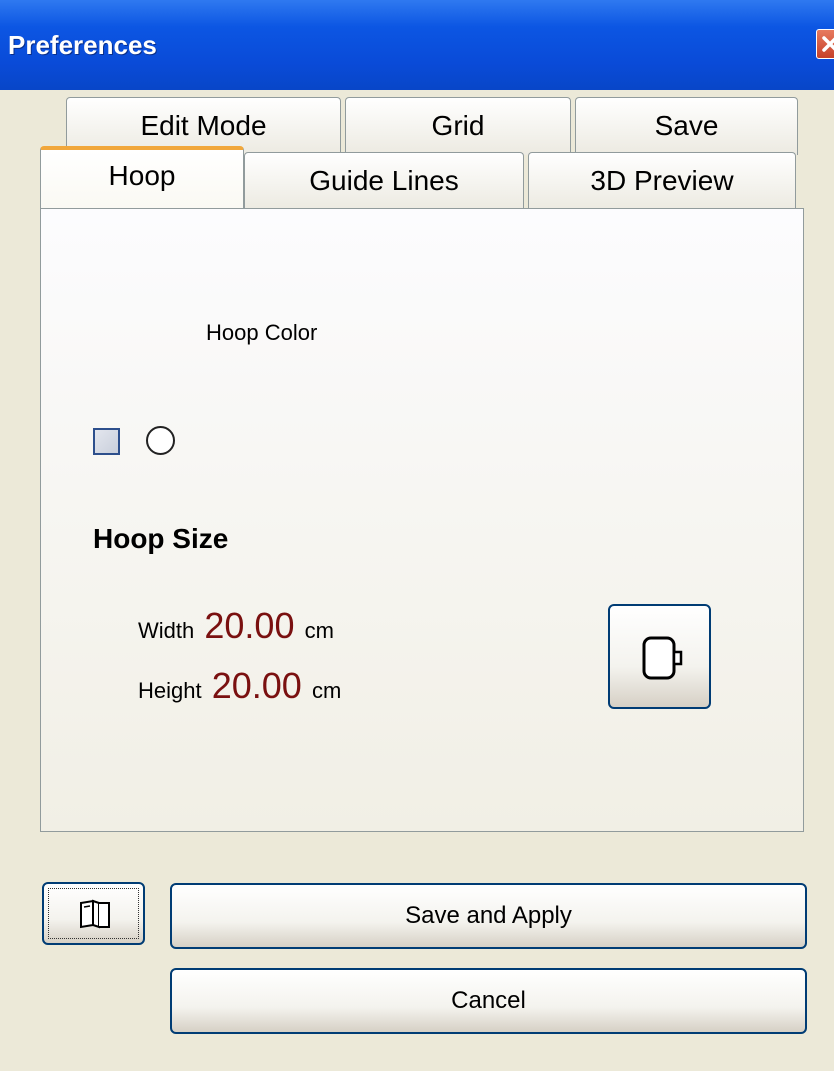  I want to click on book-icon, so click(95, 914).